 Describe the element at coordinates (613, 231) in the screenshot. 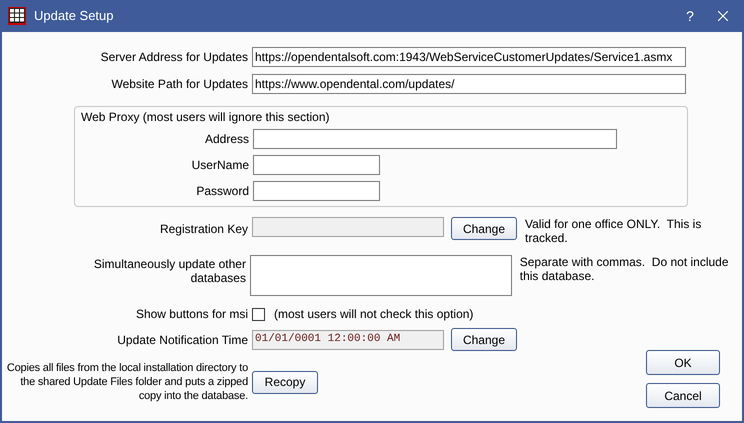

I see `note-text: Valid for one office ONLY. This is tracked.` at that location.